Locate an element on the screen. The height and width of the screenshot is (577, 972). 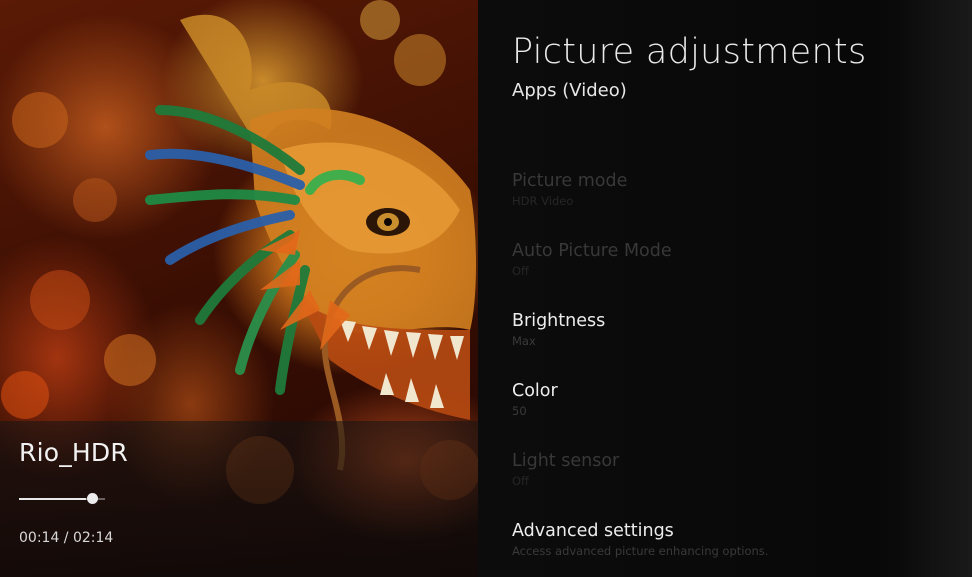
menu-item-label: Brightness is located at coordinates (559, 321).